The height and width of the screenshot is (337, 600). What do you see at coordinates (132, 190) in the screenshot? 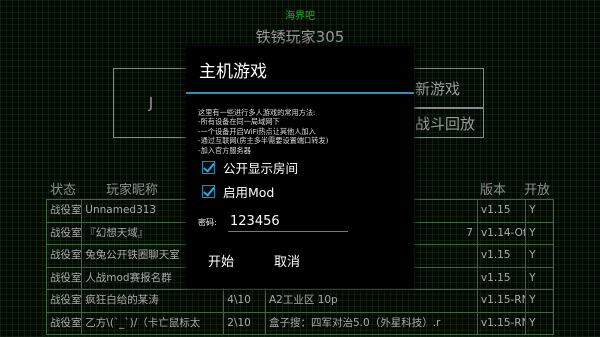
I see `col-header-player-name: 玩家昵称` at bounding box center [132, 190].